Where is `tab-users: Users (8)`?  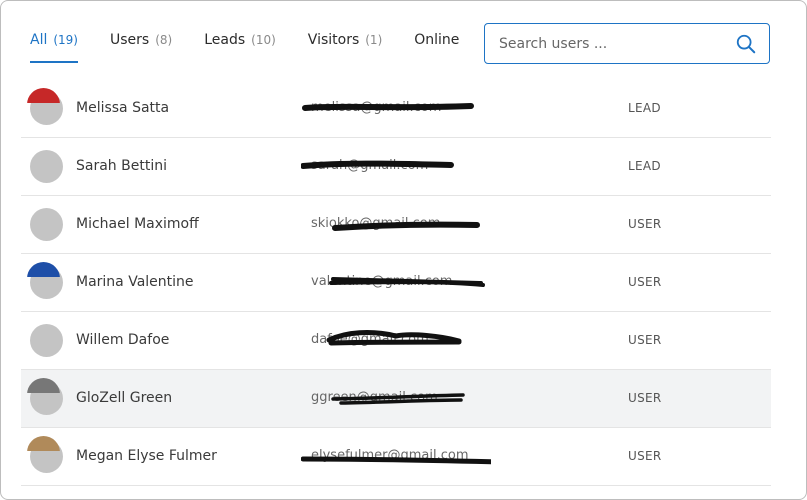
tab-users: Users (8) is located at coordinates (141, 41).